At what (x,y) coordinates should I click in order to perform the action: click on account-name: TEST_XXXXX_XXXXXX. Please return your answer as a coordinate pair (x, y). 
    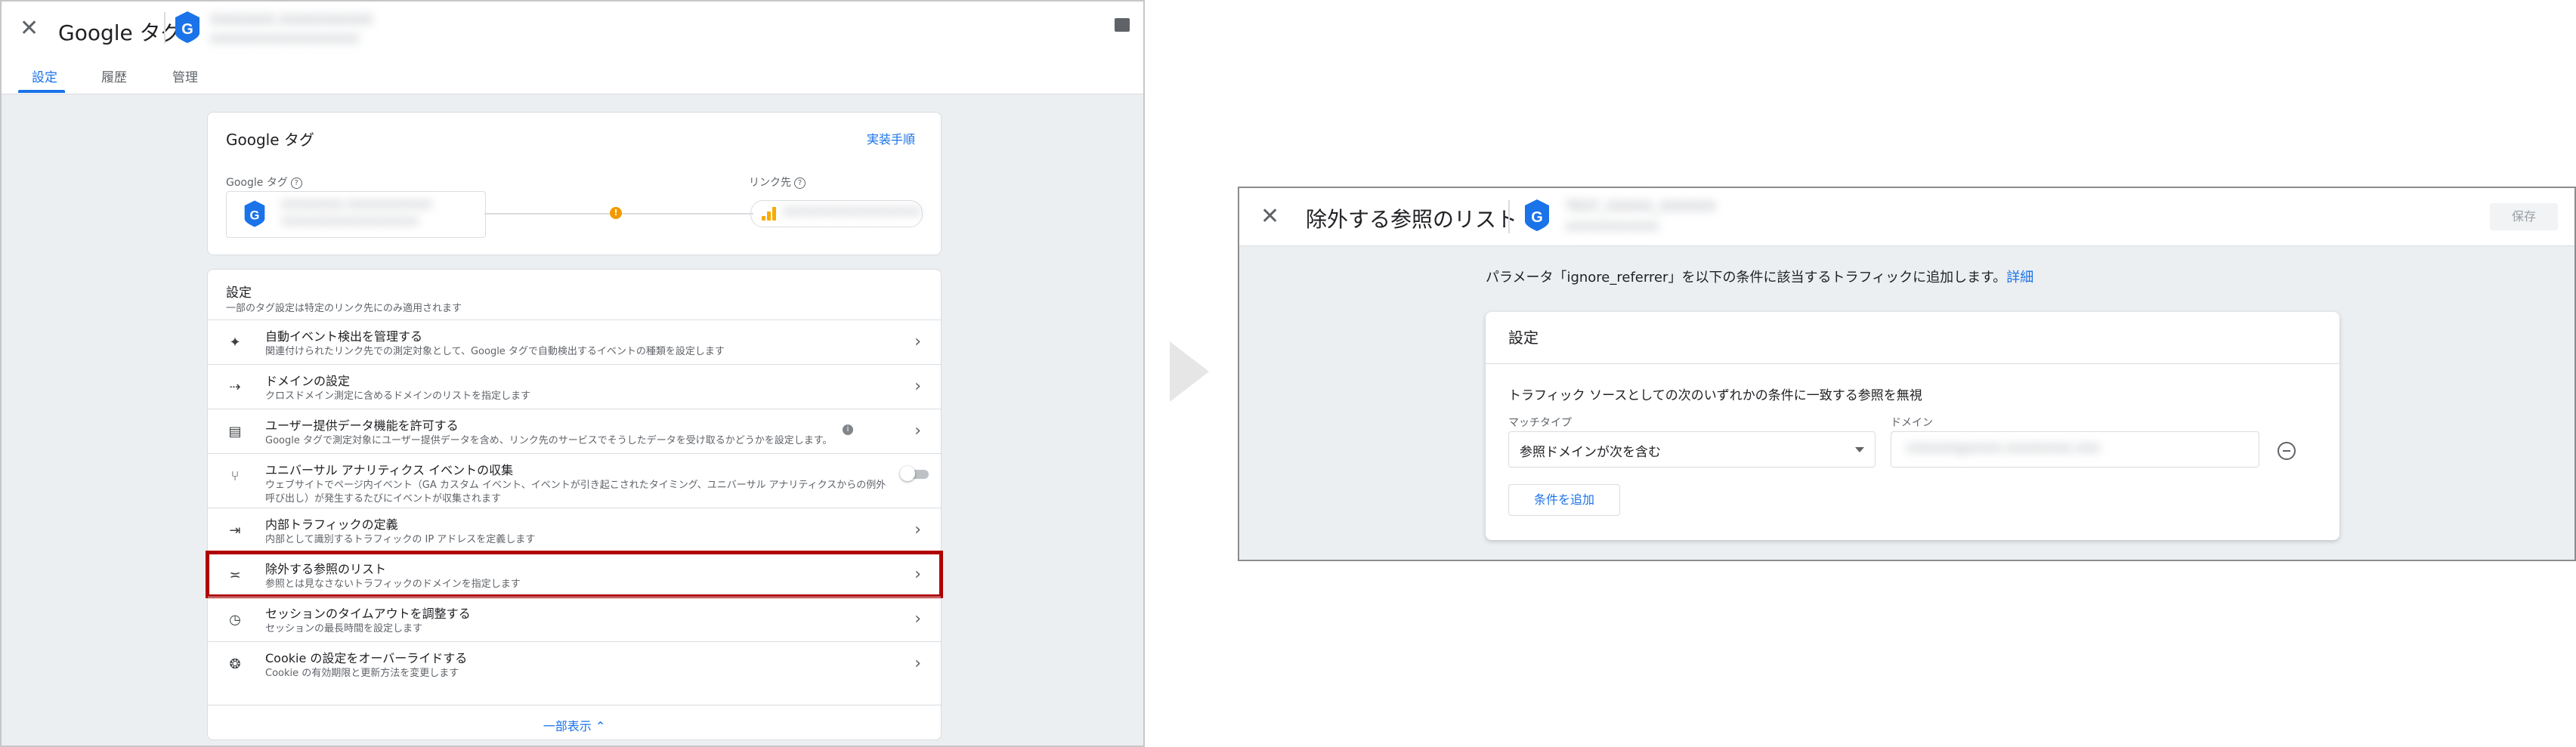
    Looking at the image, I should click on (1641, 207).